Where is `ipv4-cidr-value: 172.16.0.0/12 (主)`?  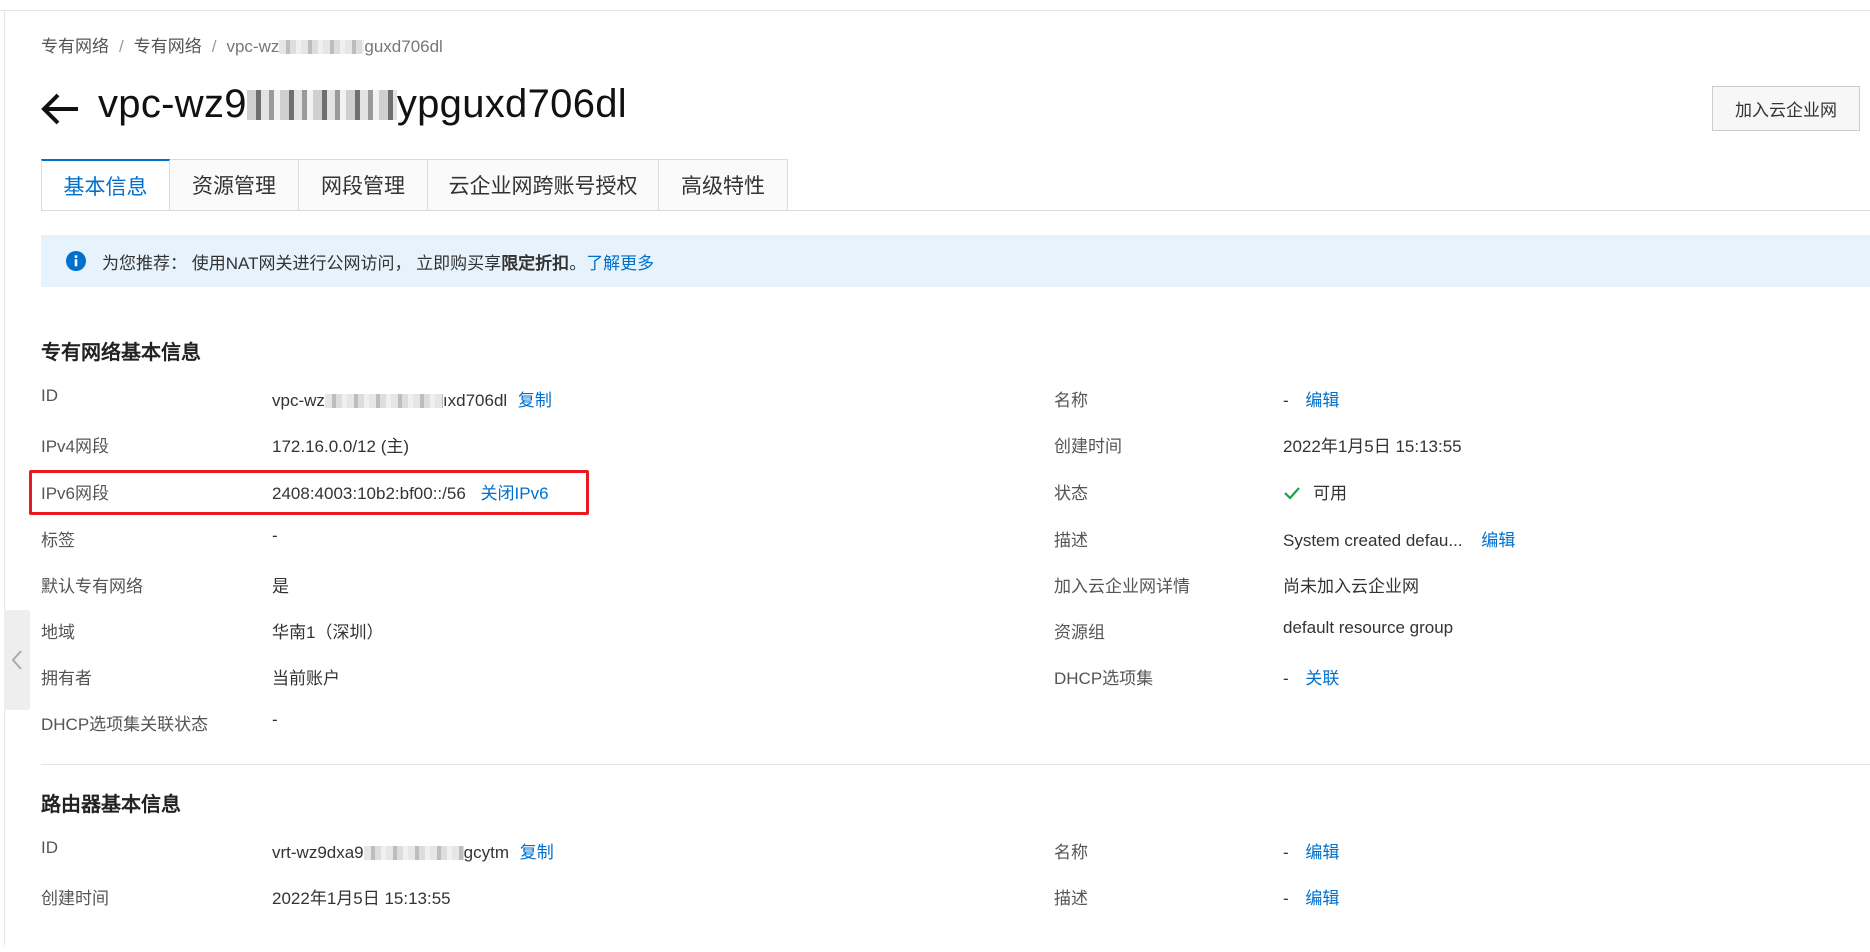 ipv4-cidr-value: 172.16.0.0/12 (主) is located at coordinates (341, 446).